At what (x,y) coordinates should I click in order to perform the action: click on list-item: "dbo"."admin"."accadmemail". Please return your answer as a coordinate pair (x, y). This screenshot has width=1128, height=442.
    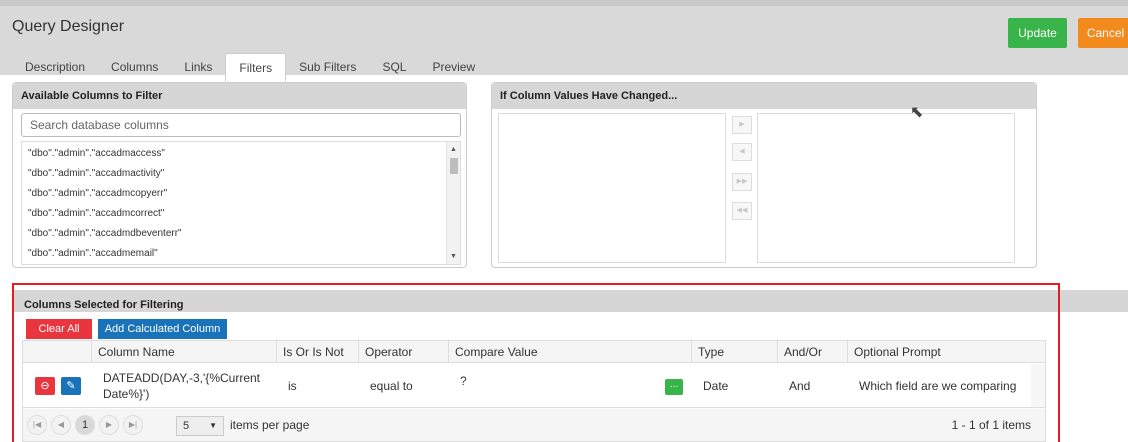
    Looking at the image, I should click on (241, 254).